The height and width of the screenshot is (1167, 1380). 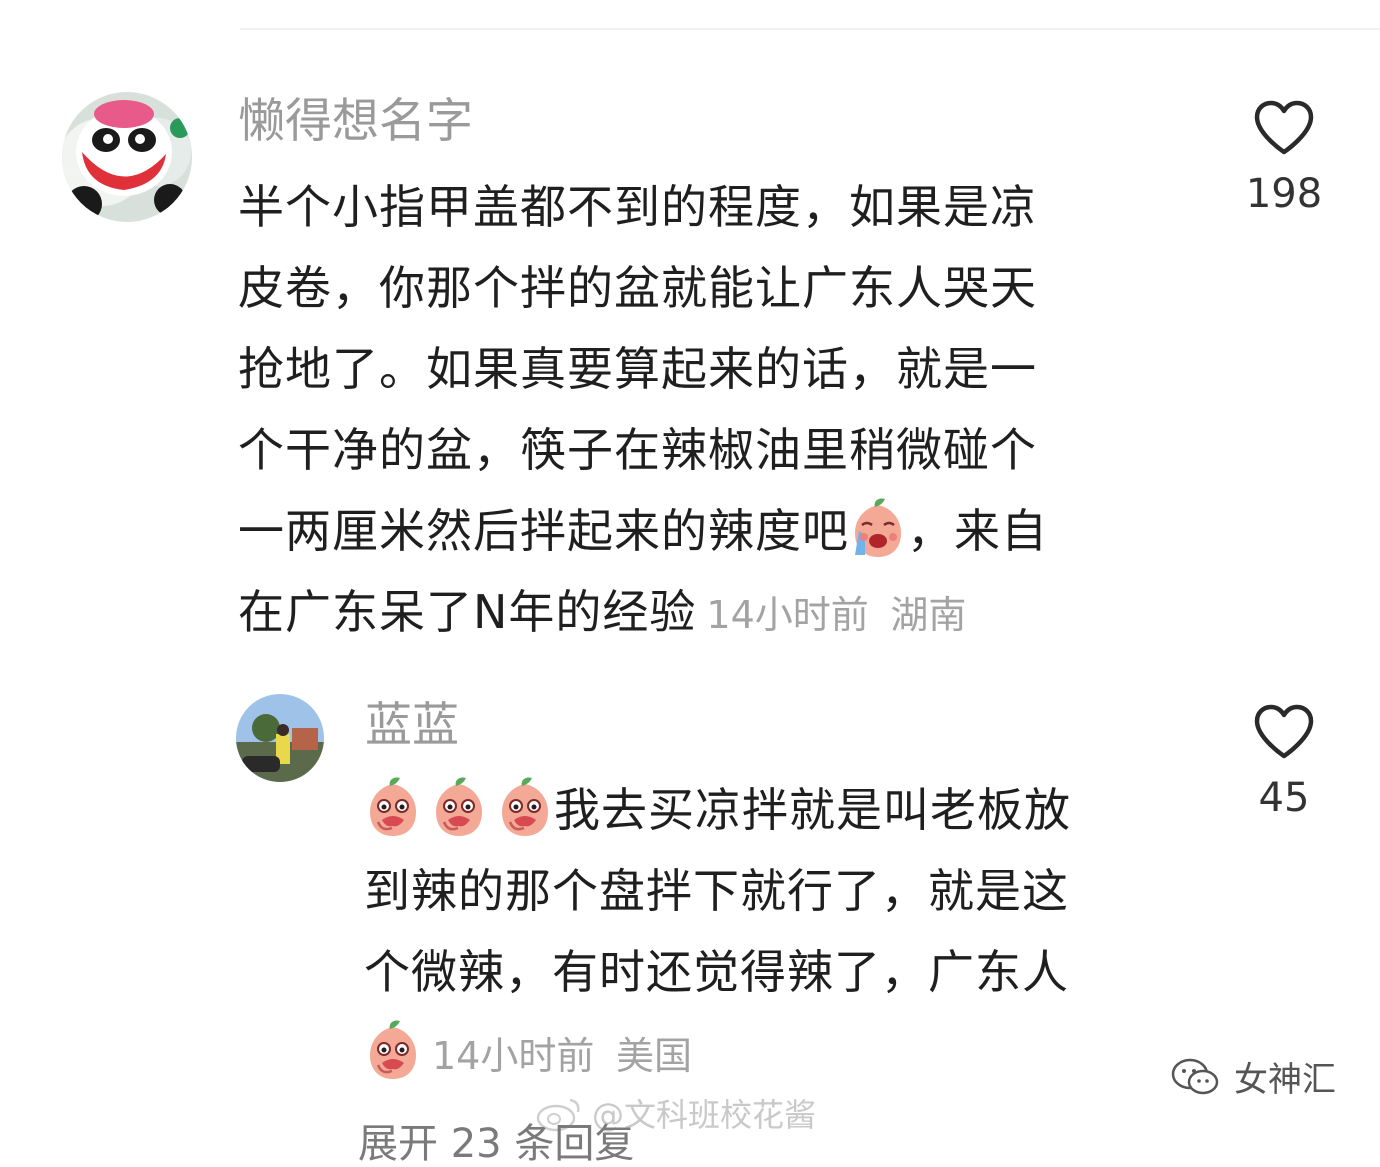 I want to click on like-button: 198, so click(x=1284, y=157).